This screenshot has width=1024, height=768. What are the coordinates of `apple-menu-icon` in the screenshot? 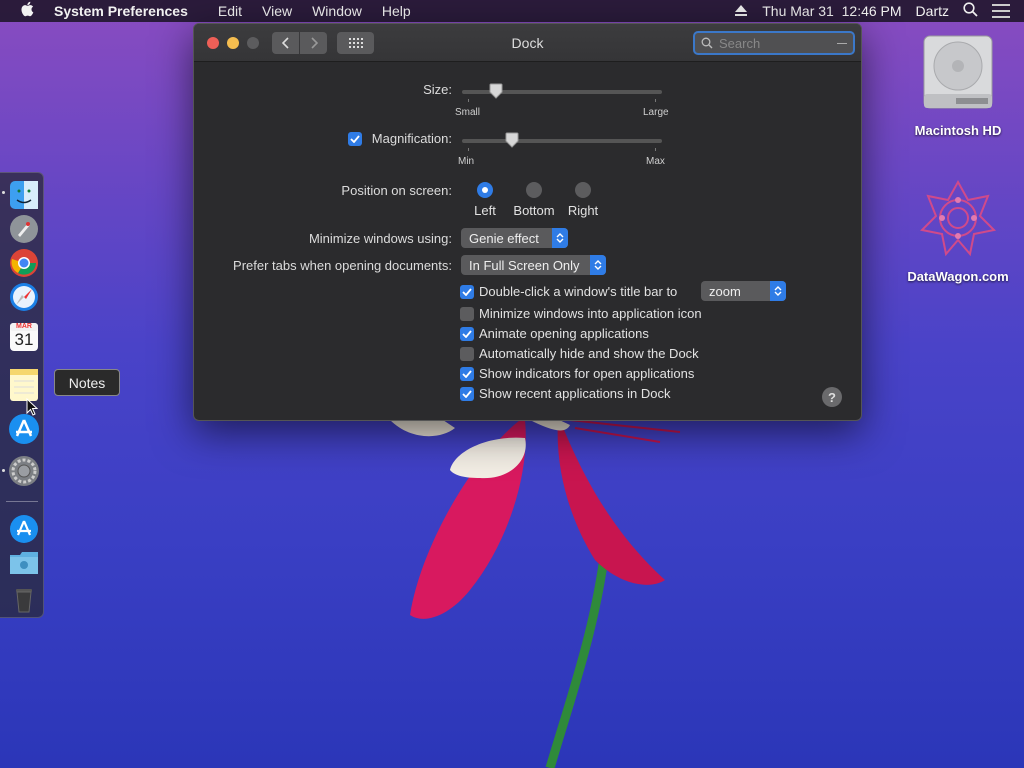 It's located at (27, 11).